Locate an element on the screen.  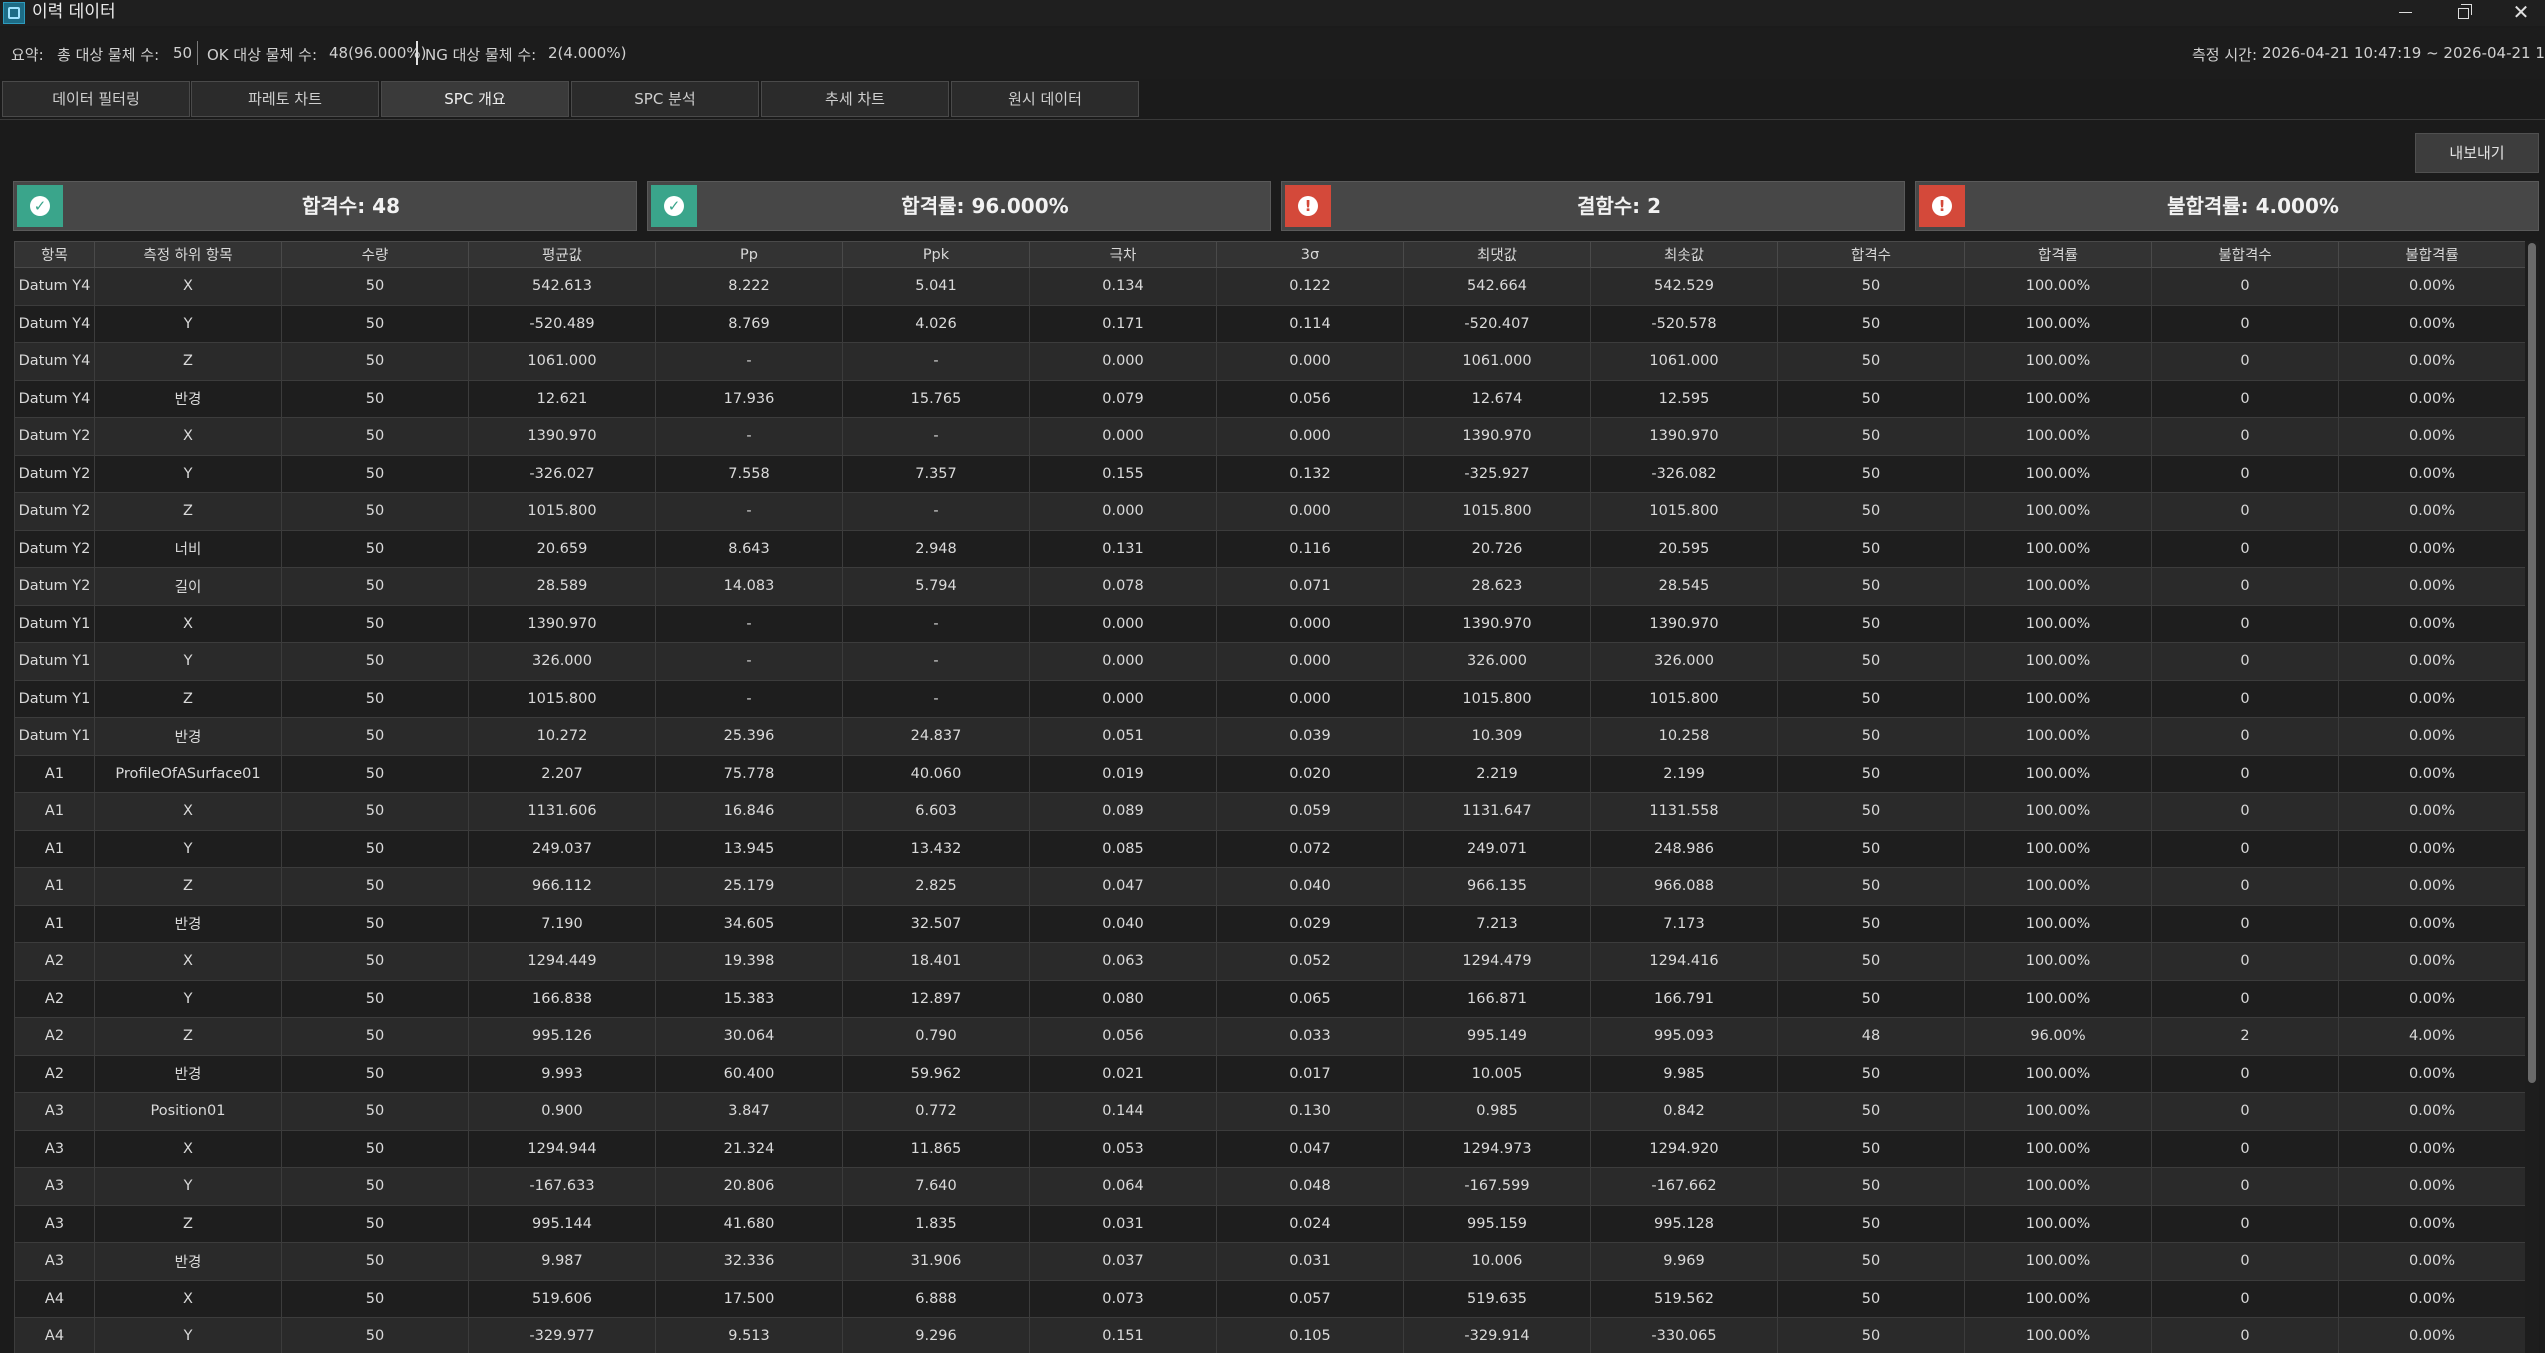
table-cell: 32.336 is located at coordinates (749, 1261).